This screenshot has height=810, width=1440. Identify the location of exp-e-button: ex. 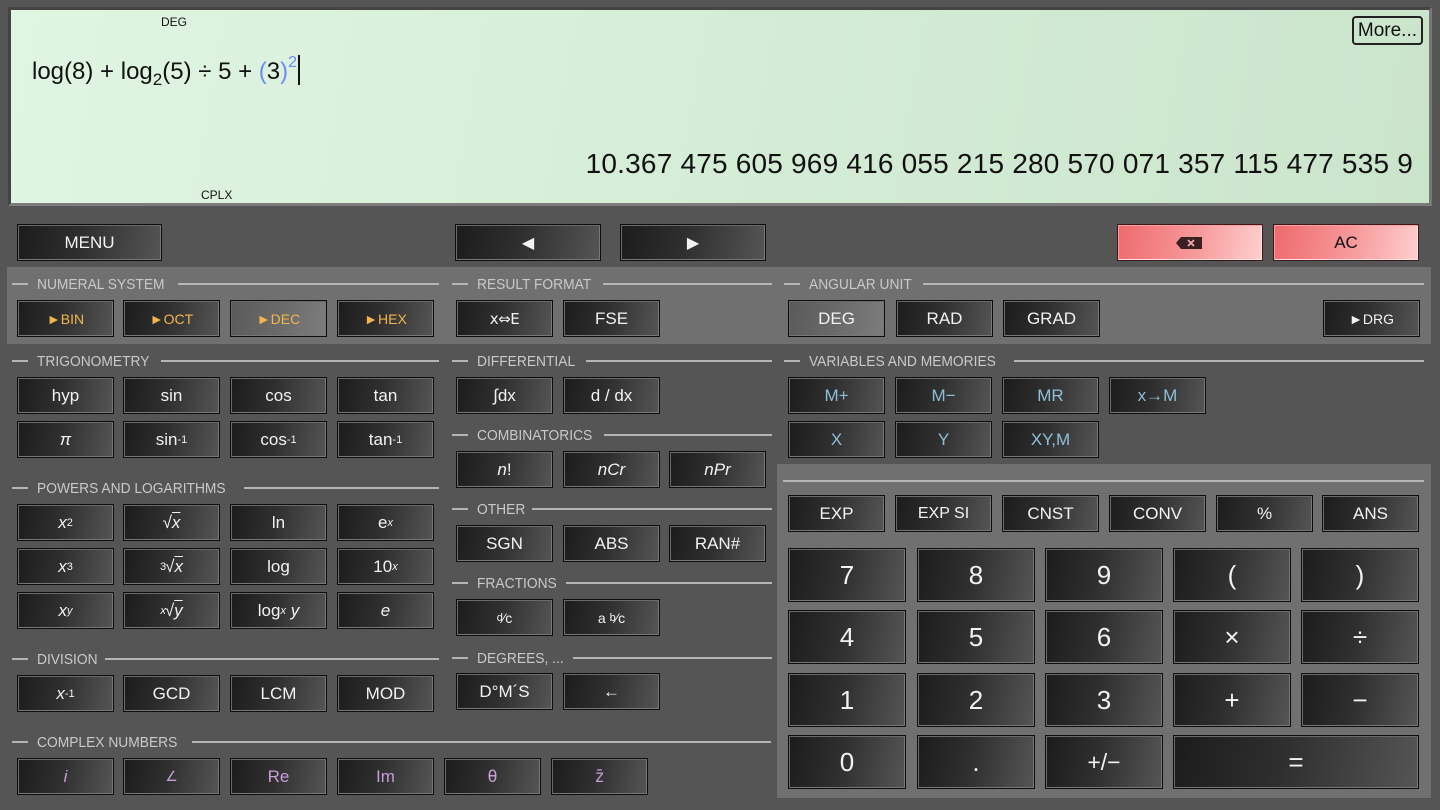
(385, 522).